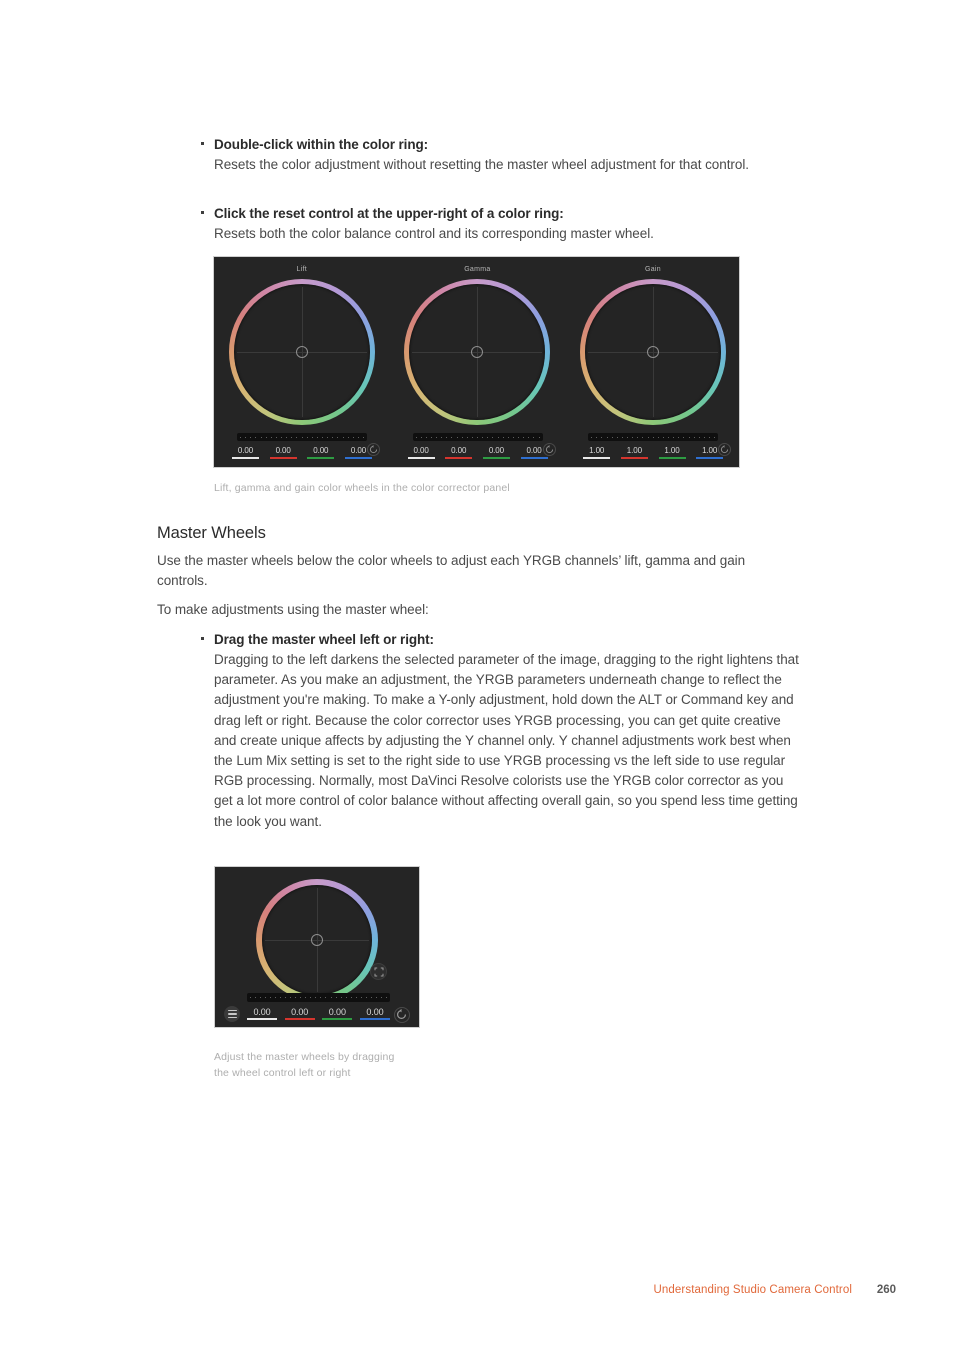  I want to click on color-wheel-gain: Gain 1.00 1.00 1.00 1.00, so click(652, 362).